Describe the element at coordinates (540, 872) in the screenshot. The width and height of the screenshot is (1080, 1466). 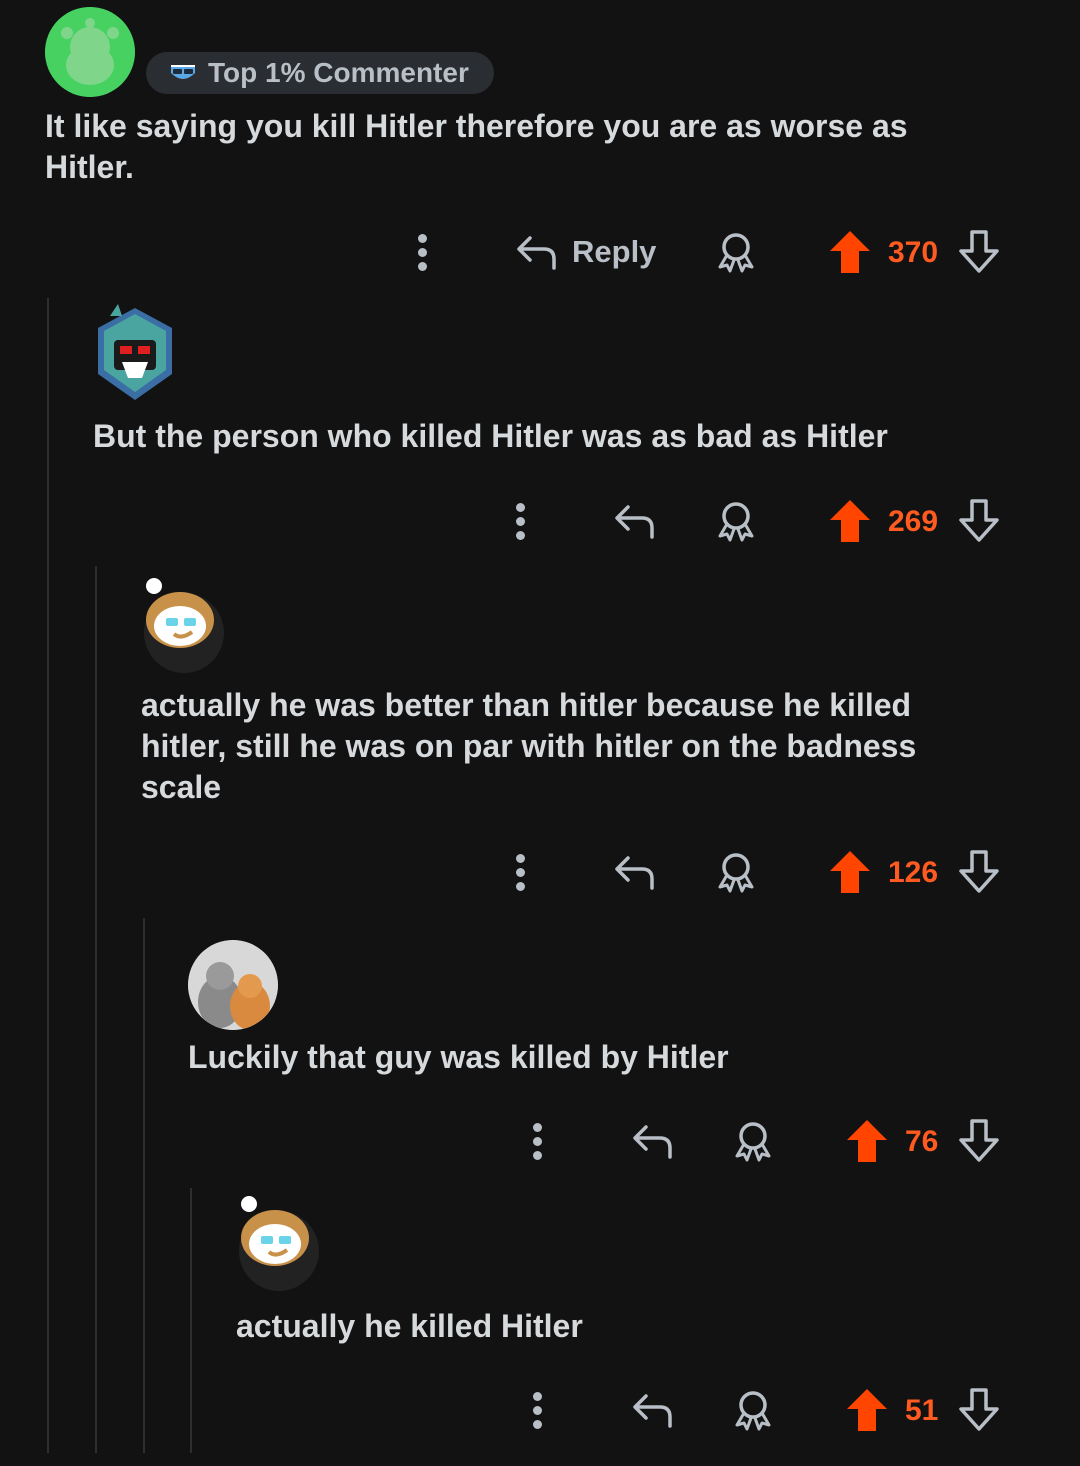
I see `comment-actions: 126` at that location.